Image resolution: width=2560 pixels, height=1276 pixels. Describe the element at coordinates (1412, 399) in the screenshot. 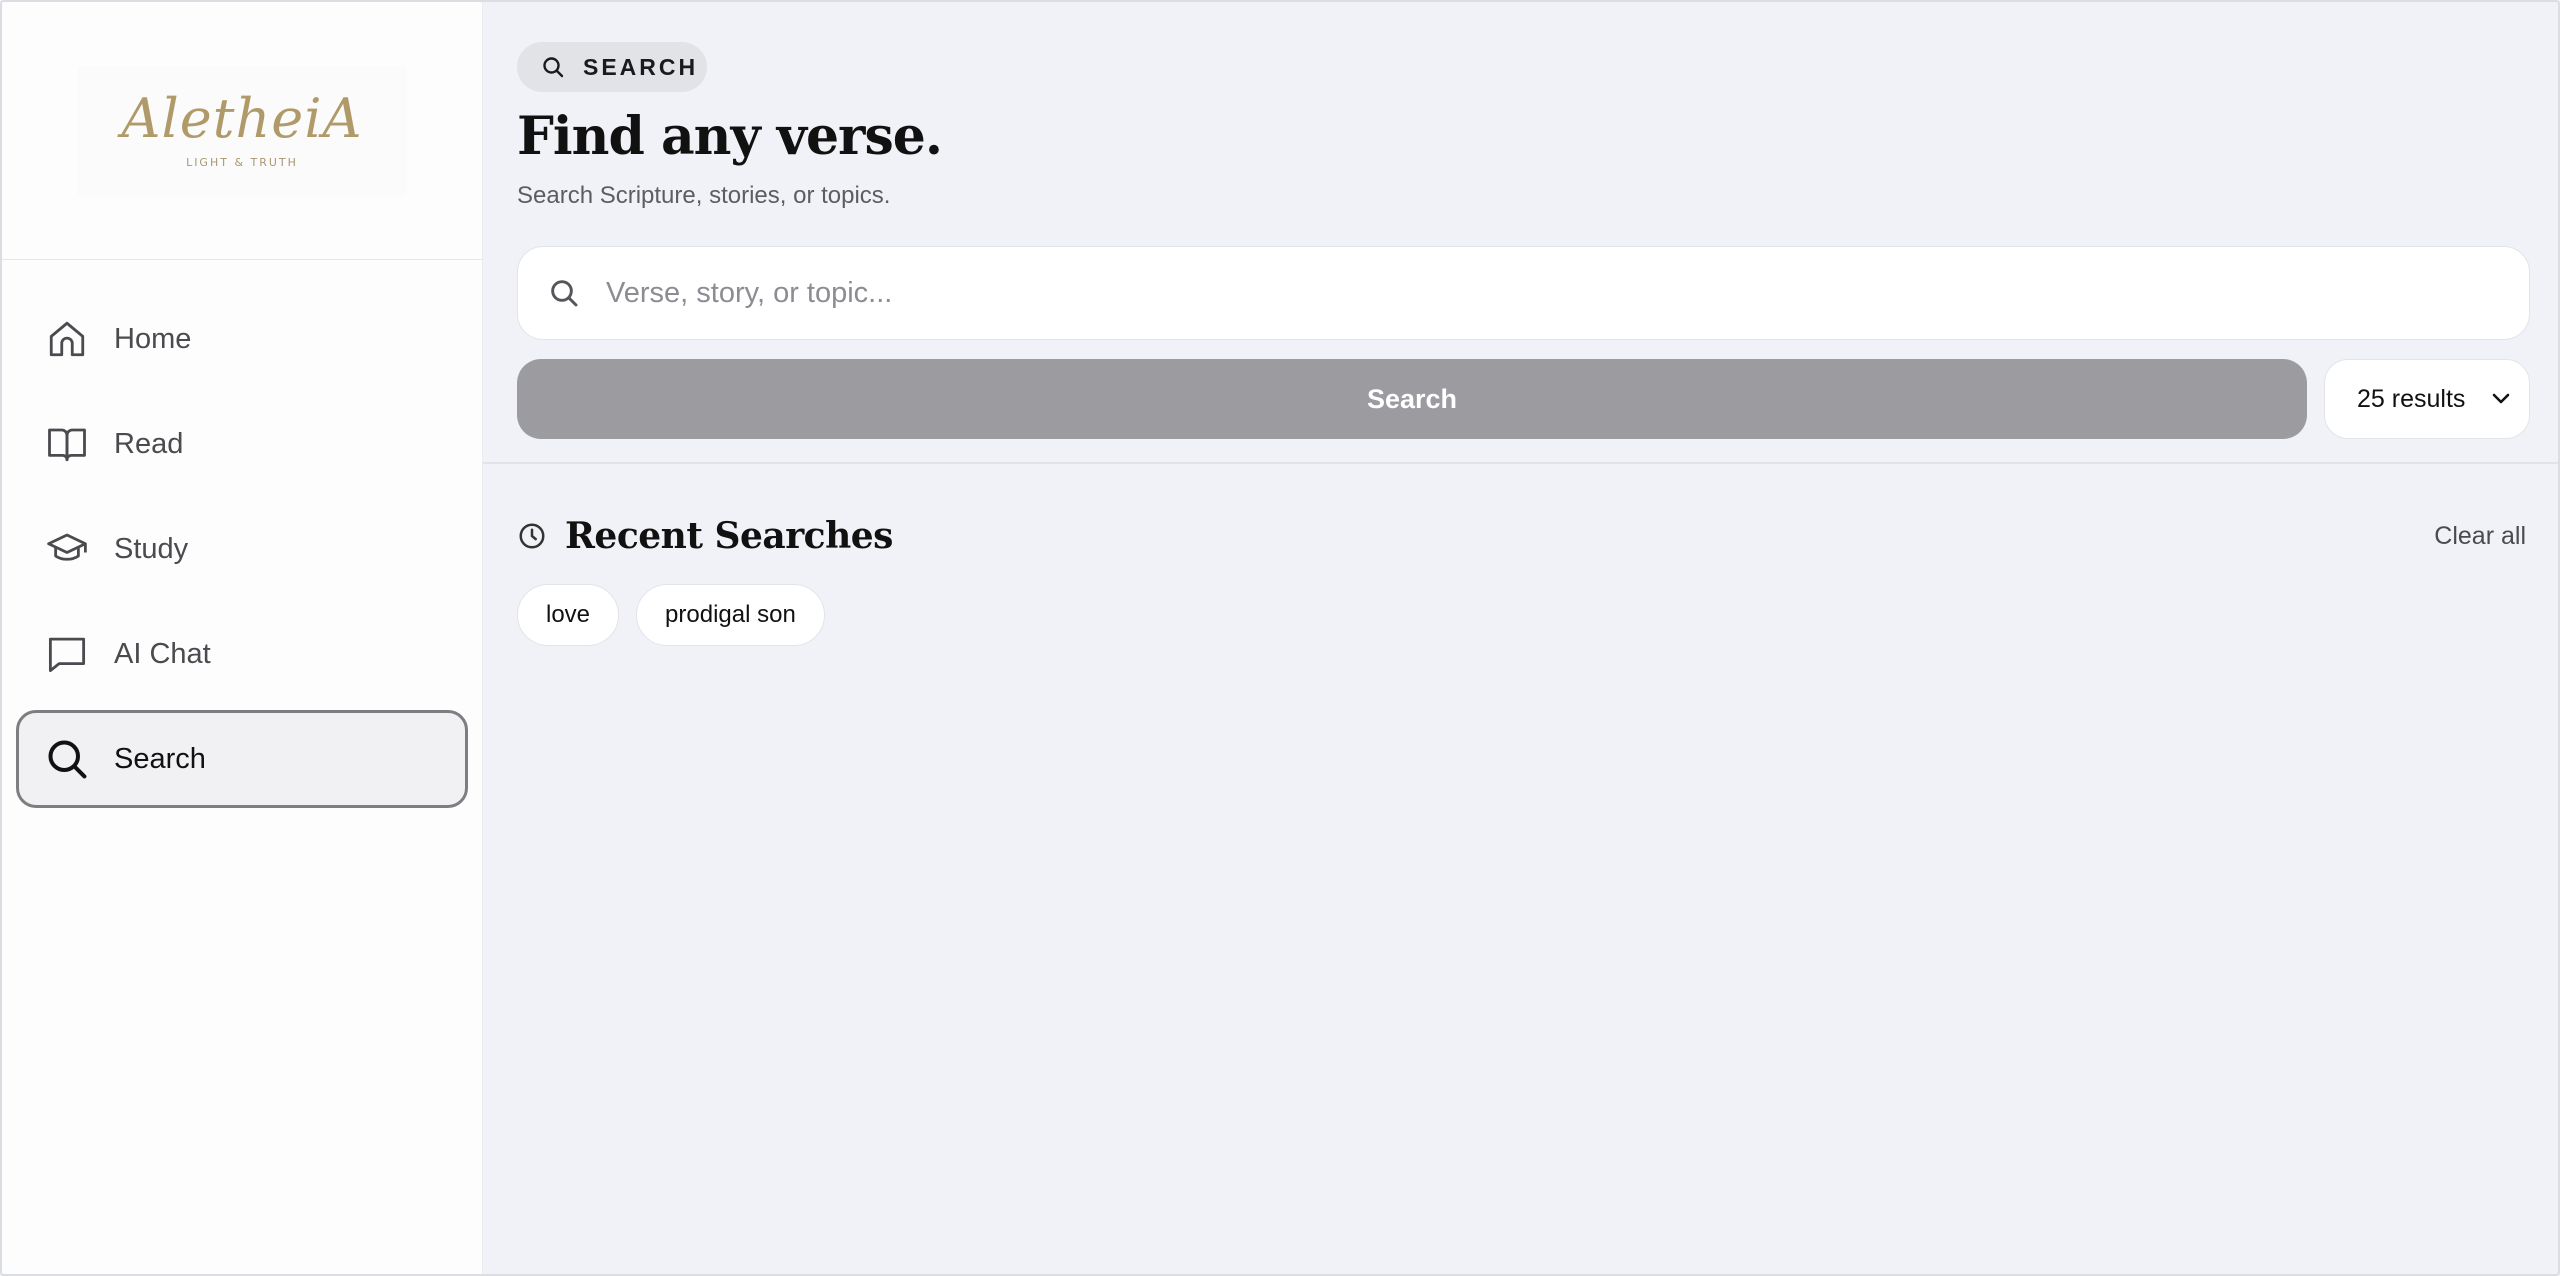

I see `search-button: Search` at that location.